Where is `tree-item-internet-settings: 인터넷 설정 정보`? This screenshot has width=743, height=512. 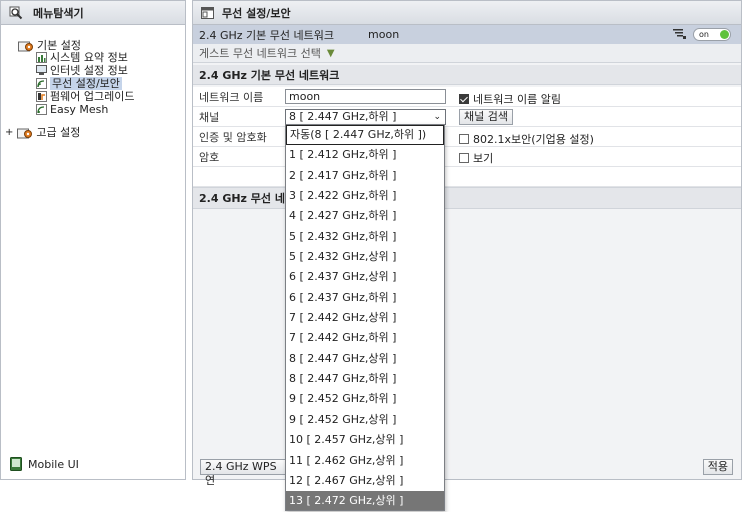 tree-item-internet-settings: 인터넷 설정 정보 is located at coordinates (82, 70).